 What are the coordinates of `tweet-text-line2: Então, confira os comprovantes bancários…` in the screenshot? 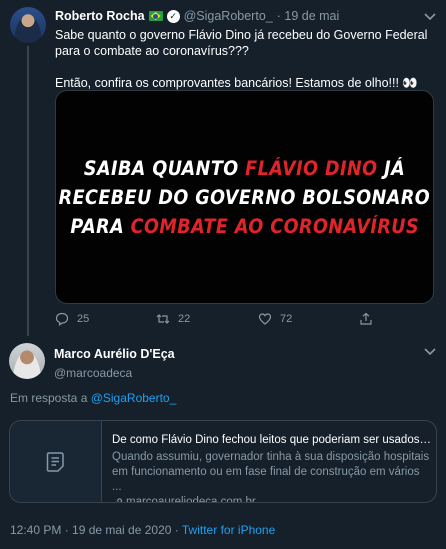 It's located at (236, 83).